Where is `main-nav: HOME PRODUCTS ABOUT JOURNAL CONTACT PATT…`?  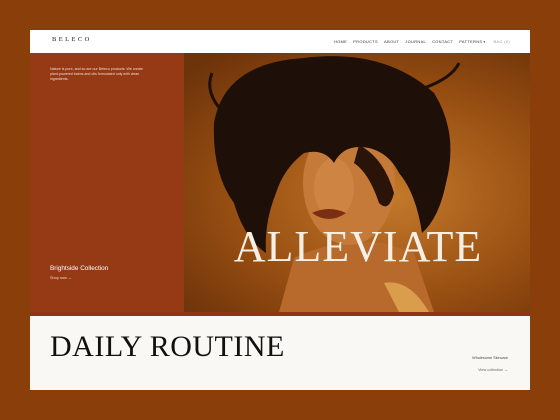 main-nav: HOME PRODUCTS ABOUT JOURNAL CONTACT PATT… is located at coordinates (422, 41).